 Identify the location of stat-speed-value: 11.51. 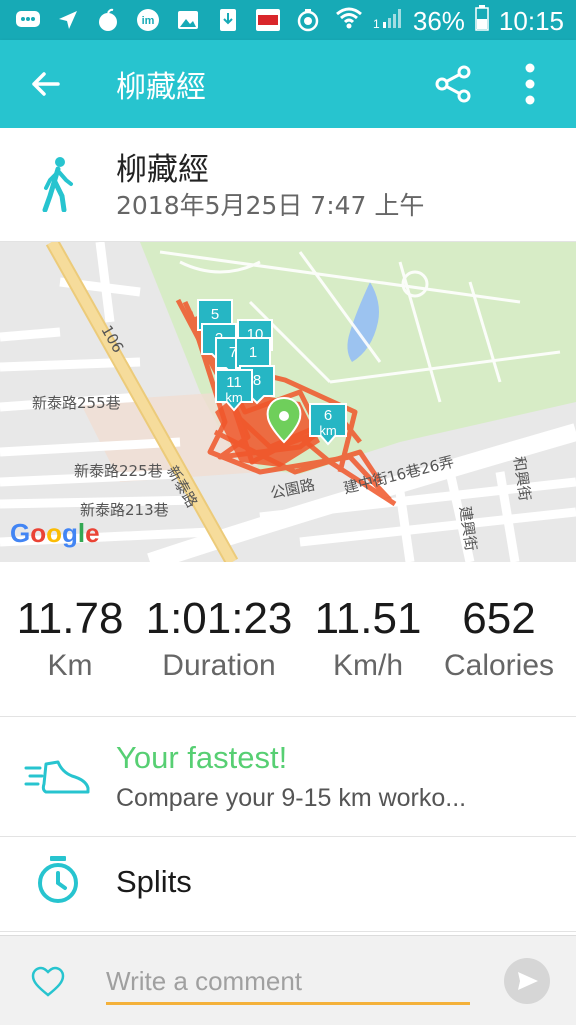
(368, 618).